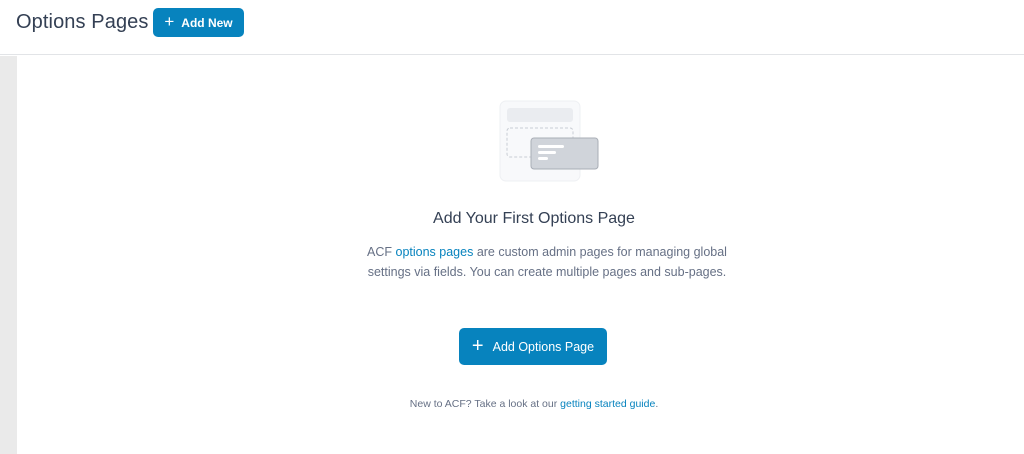 The image size is (1024, 454). Describe the element at coordinates (657, 404) in the screenshot. I see `guide-suffix: .` at that location.